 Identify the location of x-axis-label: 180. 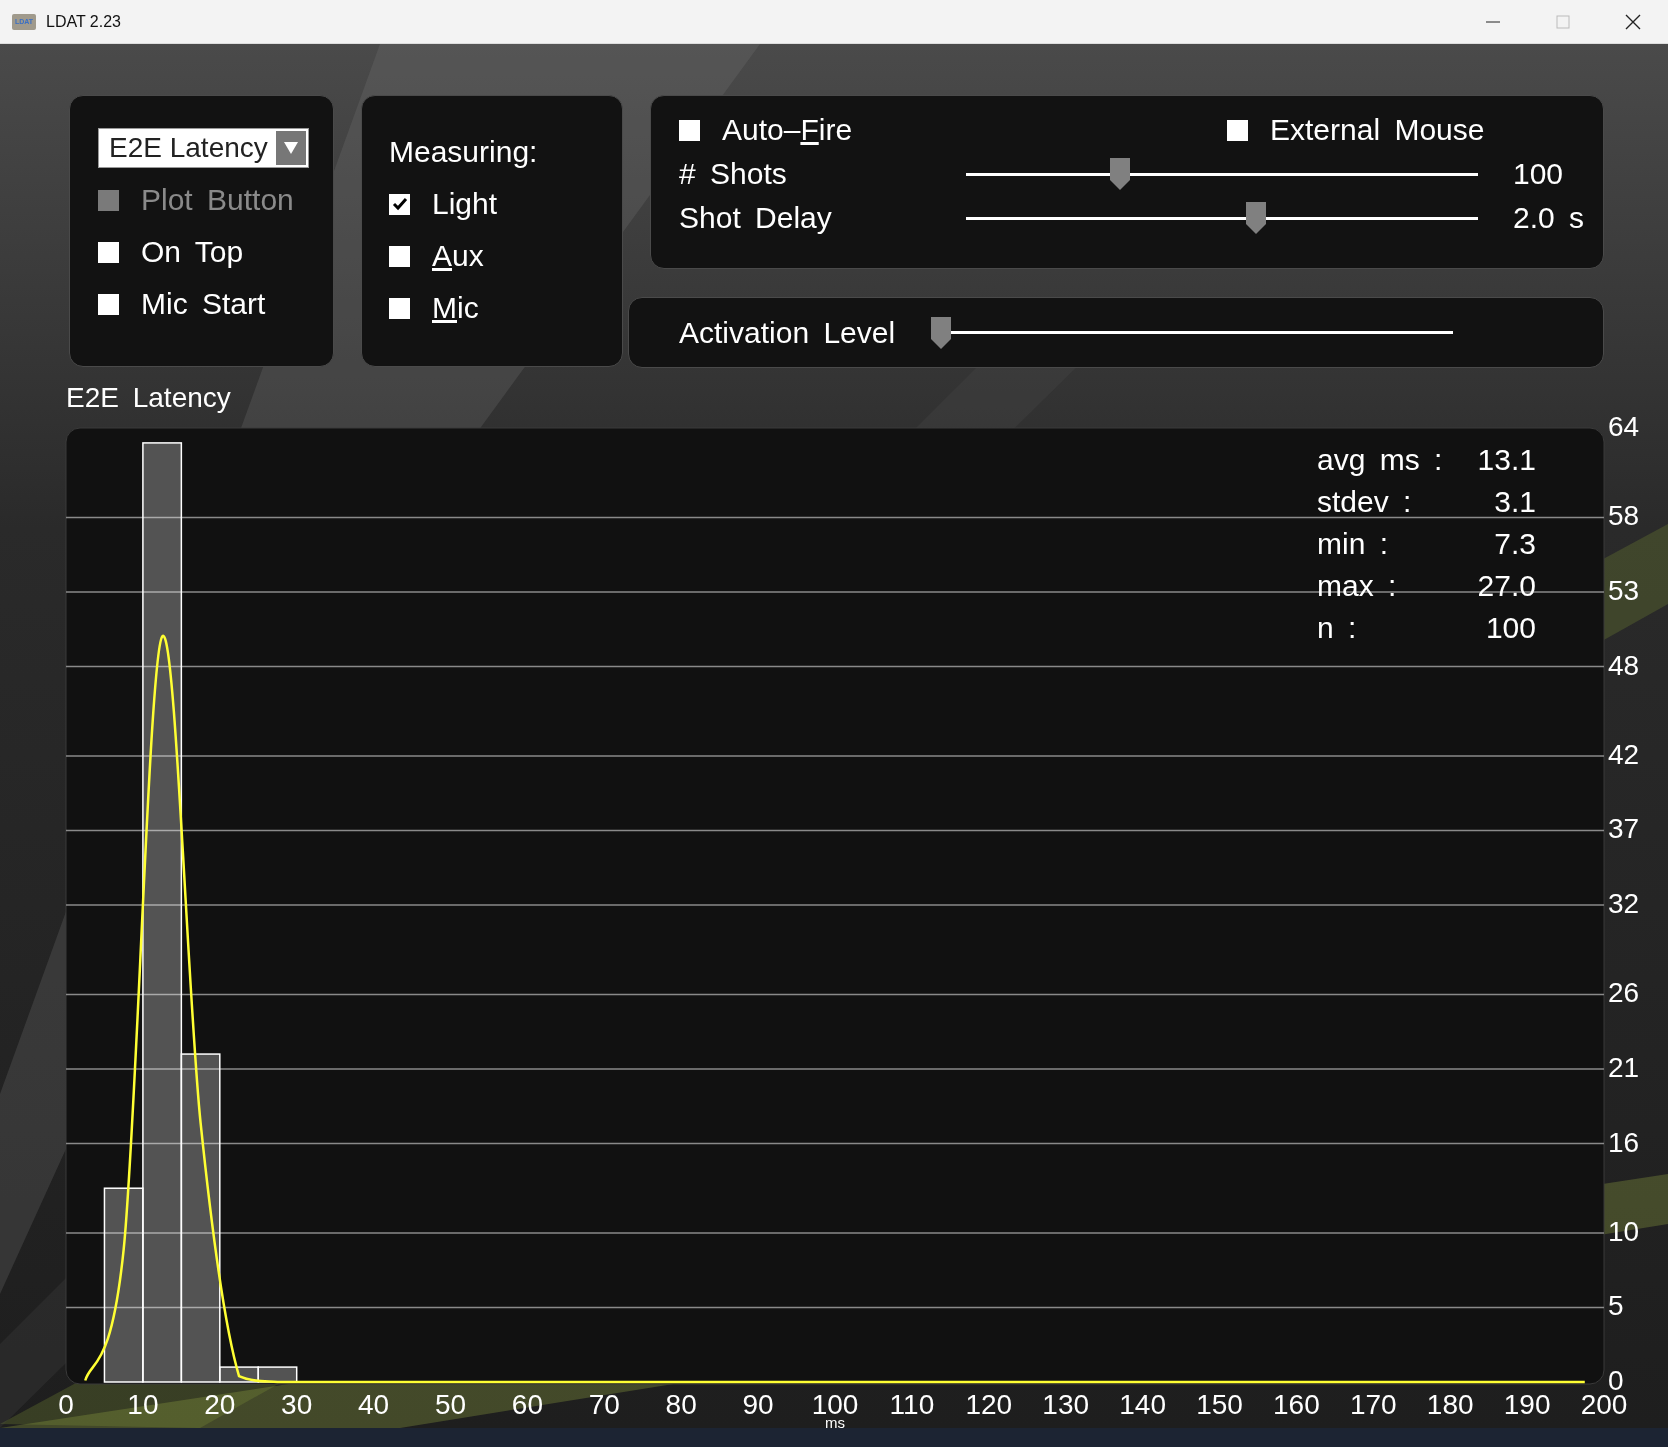
(1450, 1404).